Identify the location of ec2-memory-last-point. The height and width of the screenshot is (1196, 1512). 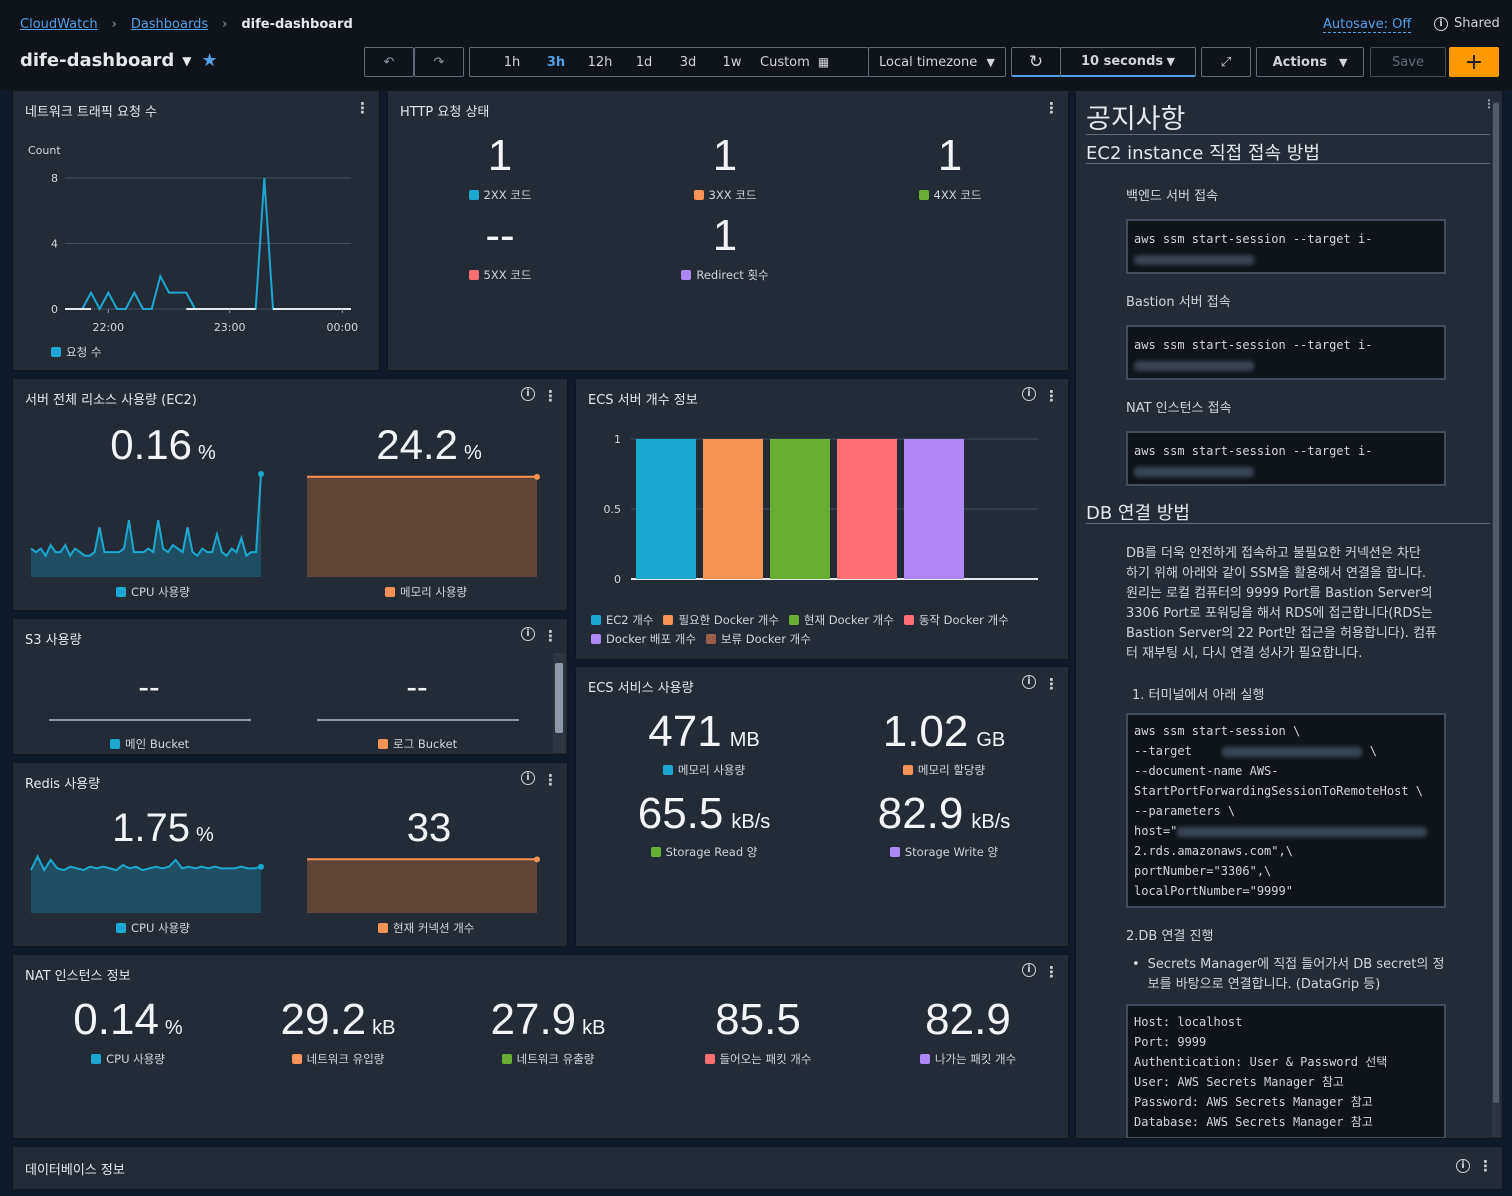
(537, 476).